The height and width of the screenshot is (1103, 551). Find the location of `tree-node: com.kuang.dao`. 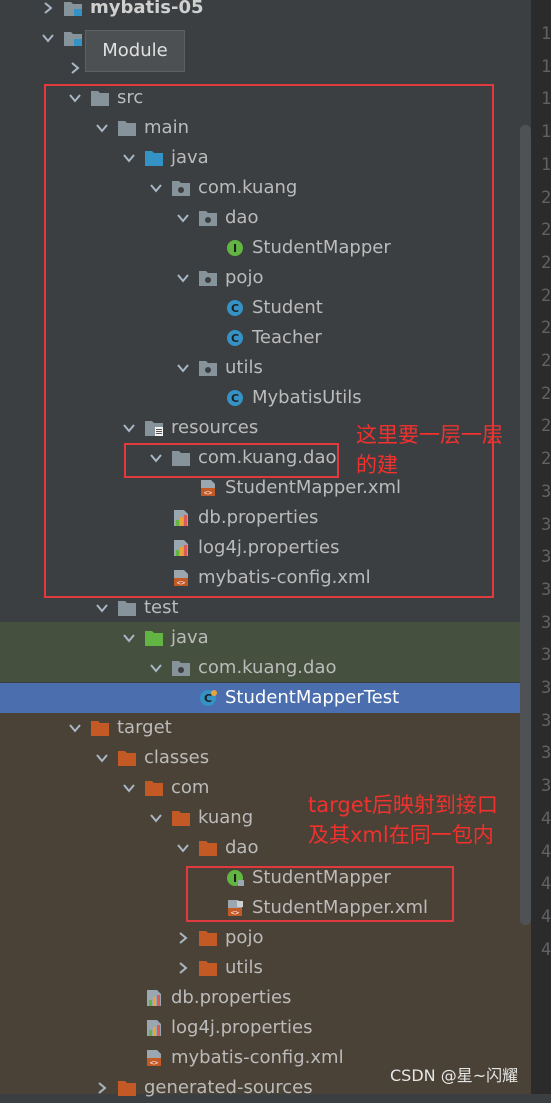

tree-node: com.kuang.dao is located at coordinates (265, 668).